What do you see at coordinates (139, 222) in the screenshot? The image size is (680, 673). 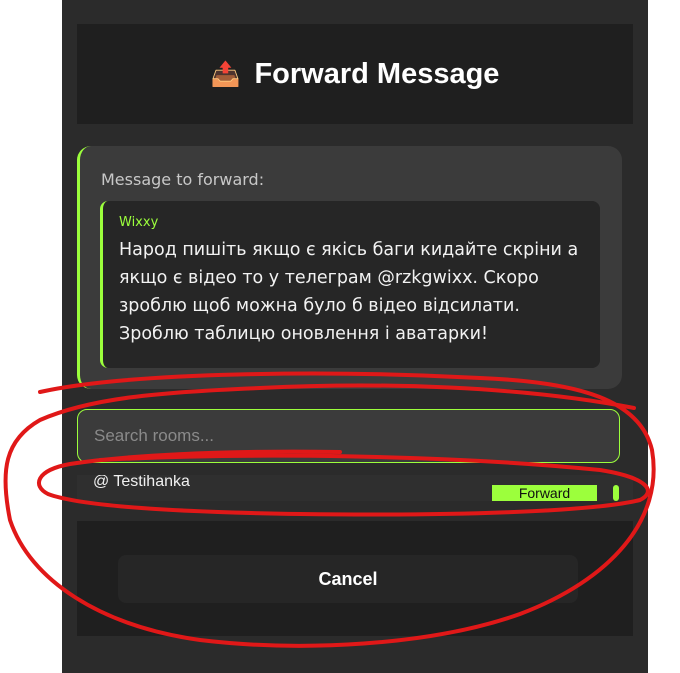 I see `message-sender: Wixxy` at bounding box center [139, 222].